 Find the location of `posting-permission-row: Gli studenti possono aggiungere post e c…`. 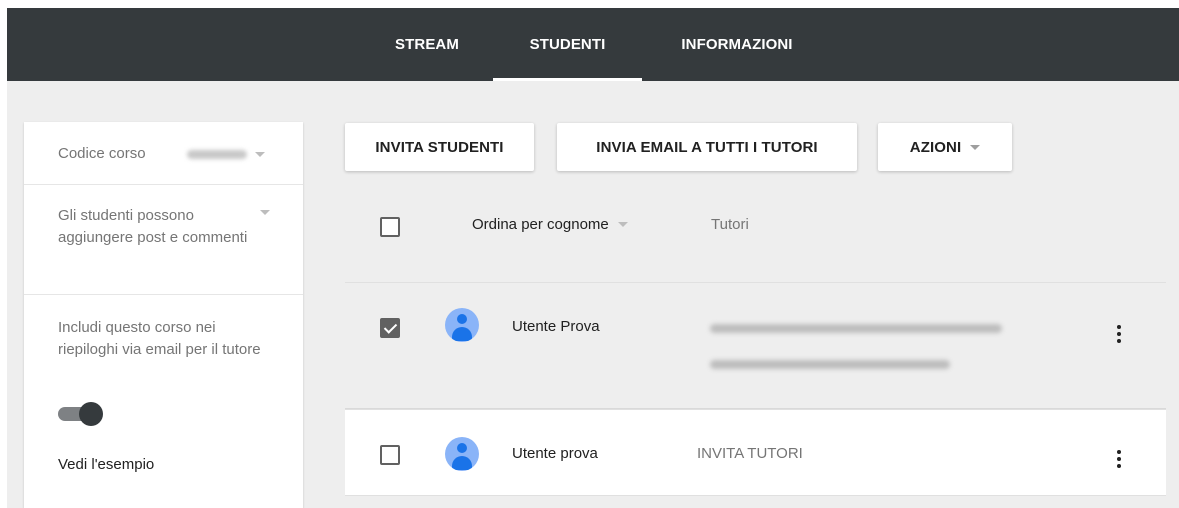

posting-permission-row: Gli studenti possono aggiungere post e c… is located at coordinates (163, 240).